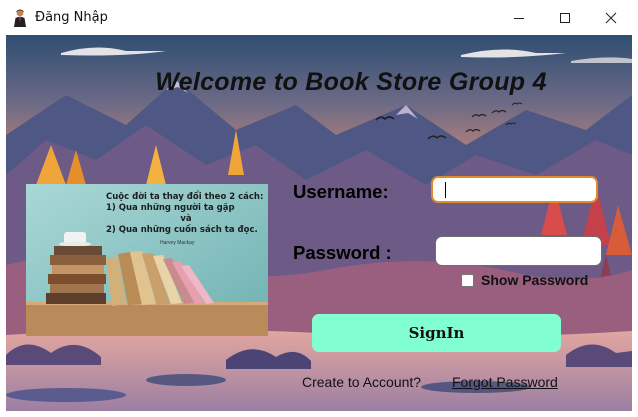 This screenshot has width=638, height=417. What do you see at coordinates (71, 17) in the screenshot?
I see `window-title: Đăng Nhập` at bounding box center [71, 17].